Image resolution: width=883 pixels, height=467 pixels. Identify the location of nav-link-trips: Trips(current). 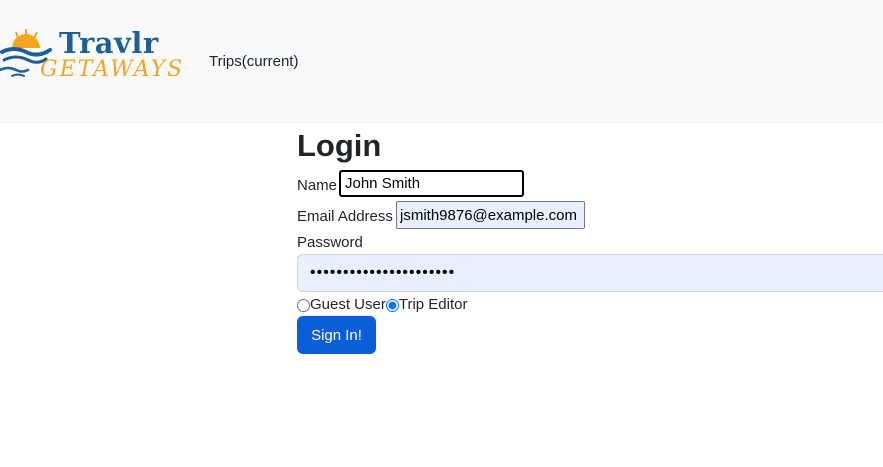
(253, 62).